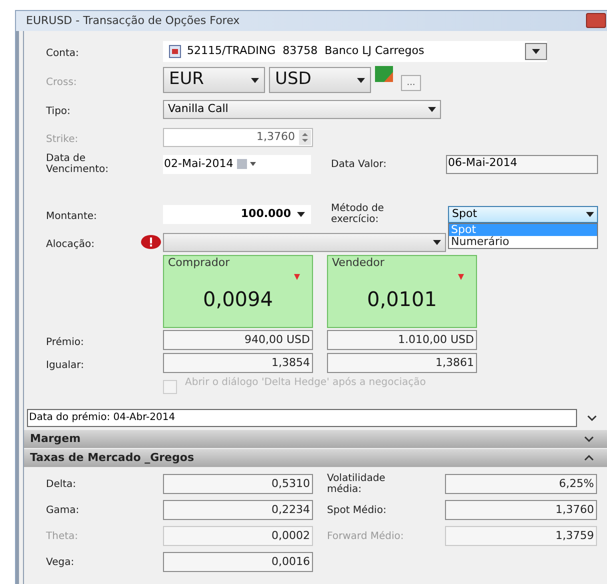 This screenshot has width=607, height=584. Describe the element at coordinates (62, 484) in the screenshot. I see `field-label: Delta:` at that location.